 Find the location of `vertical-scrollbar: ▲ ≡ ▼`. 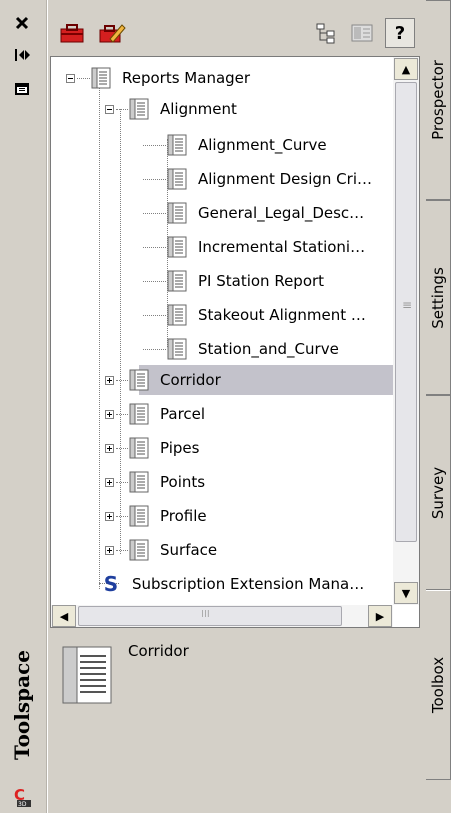

vertical-scrollbar: ▲ ≡ ▼ is located at coordinates (406, 331).